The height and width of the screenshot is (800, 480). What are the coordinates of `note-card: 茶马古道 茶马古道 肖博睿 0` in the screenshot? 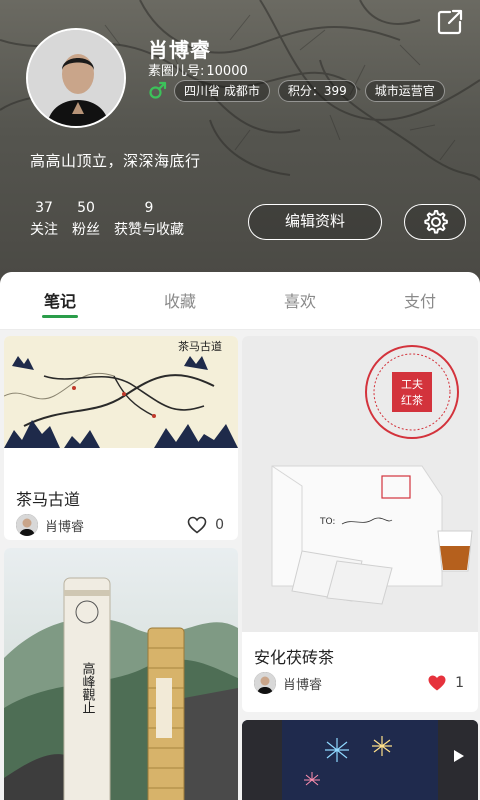 It's located at (121, 438).